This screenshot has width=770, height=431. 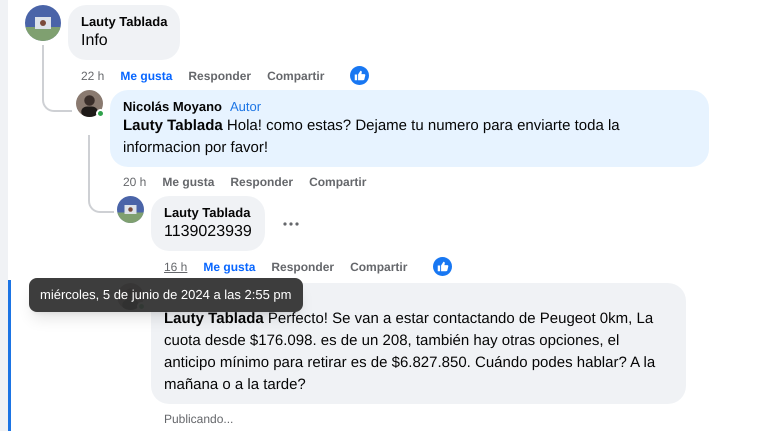 What do you see at coordinates (176, 267) in the screenshot?
I see `timestamp-link: 16 h` at bounding box center [176, 267].